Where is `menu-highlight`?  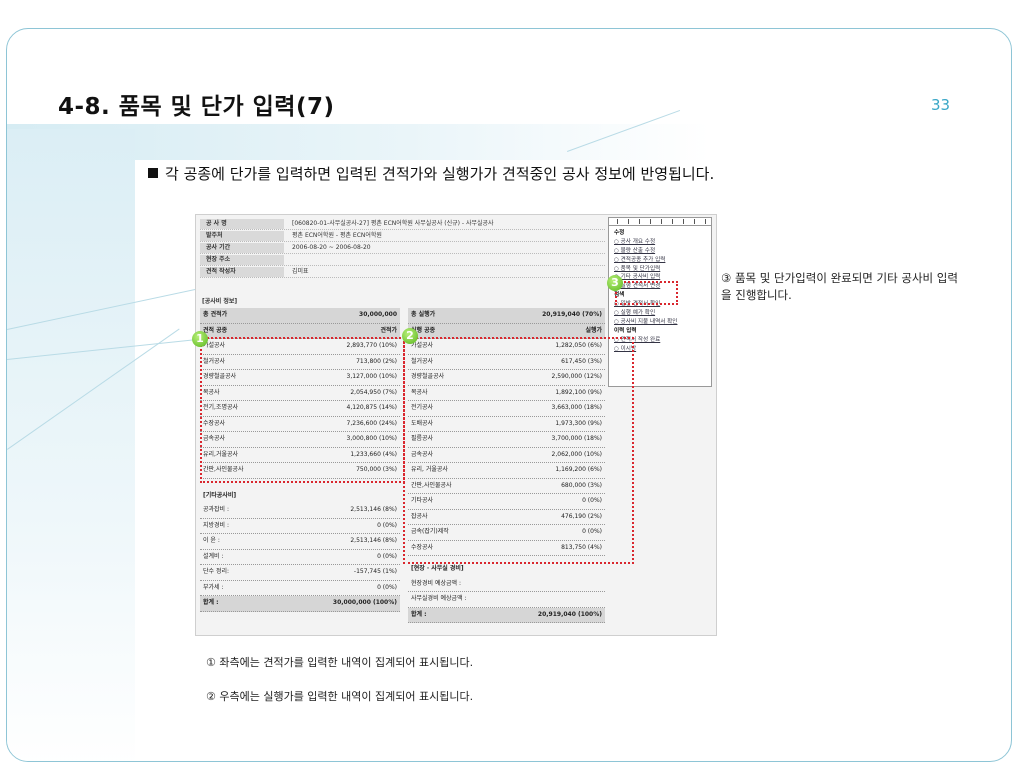 menu-highlight is located at coordinates (646, 293).